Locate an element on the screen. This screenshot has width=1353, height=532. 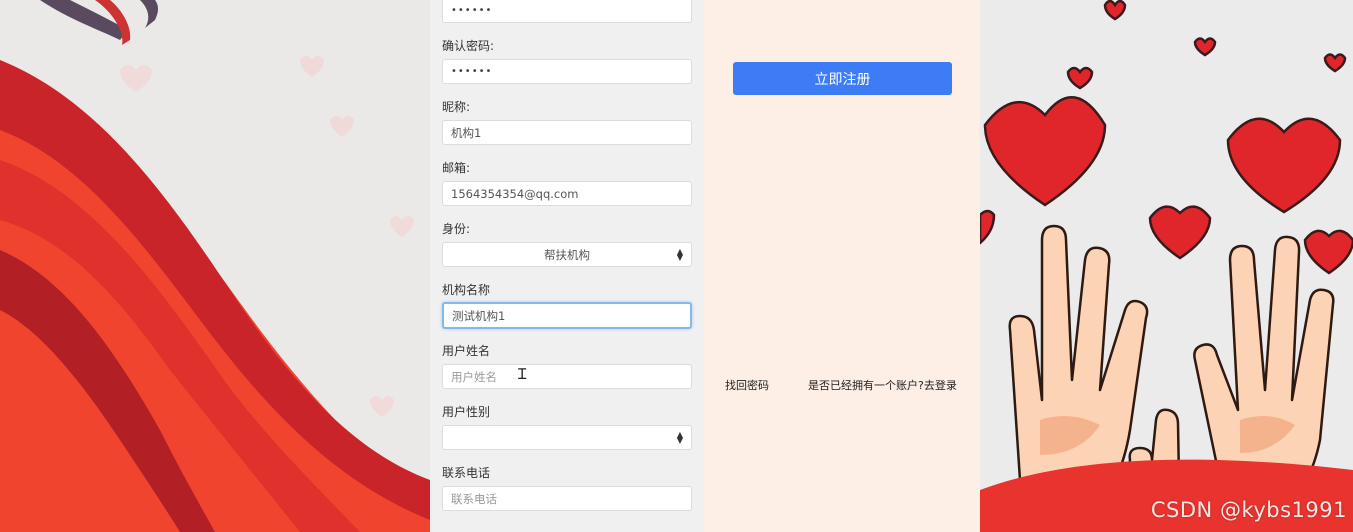
phone-input: 联系电话 is located at coordinates (567, 498).